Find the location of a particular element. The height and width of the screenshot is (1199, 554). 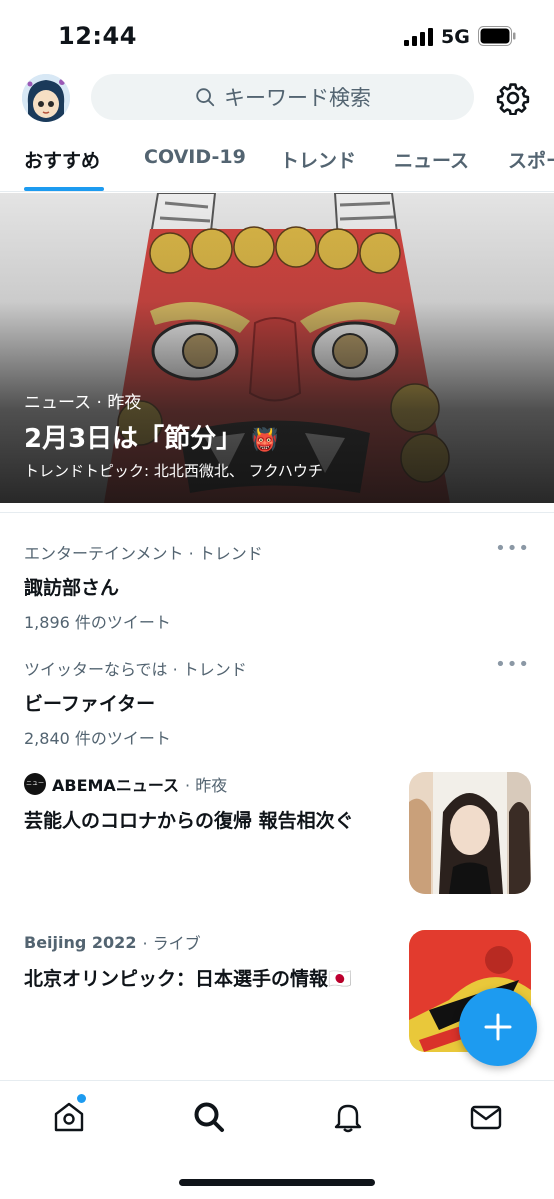

explore-header: キーワード検索 is located at coordinates (277, 98).